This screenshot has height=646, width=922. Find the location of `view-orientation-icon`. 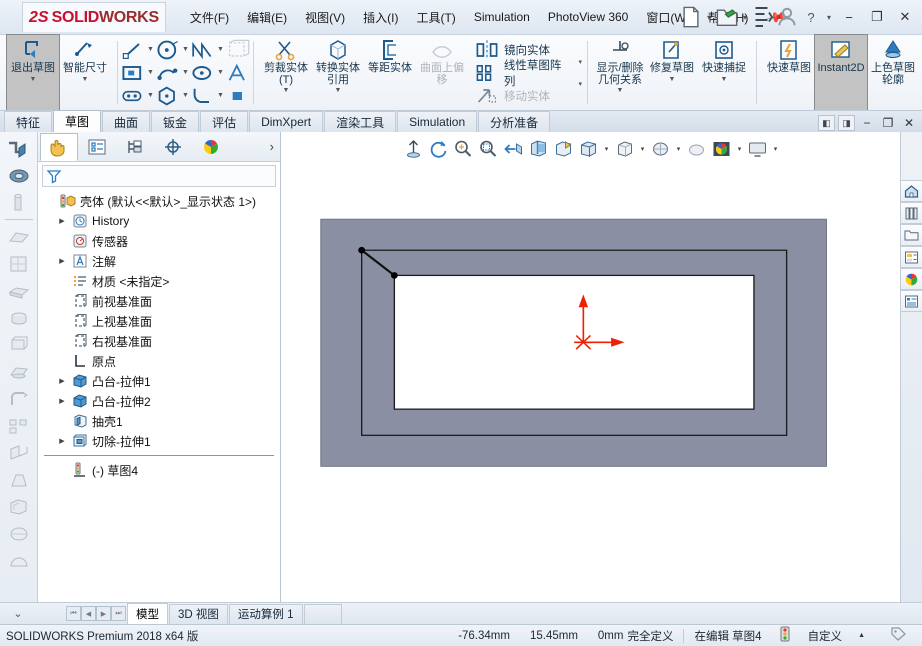

view-orientation-icon is located at coordinates (564, 149).